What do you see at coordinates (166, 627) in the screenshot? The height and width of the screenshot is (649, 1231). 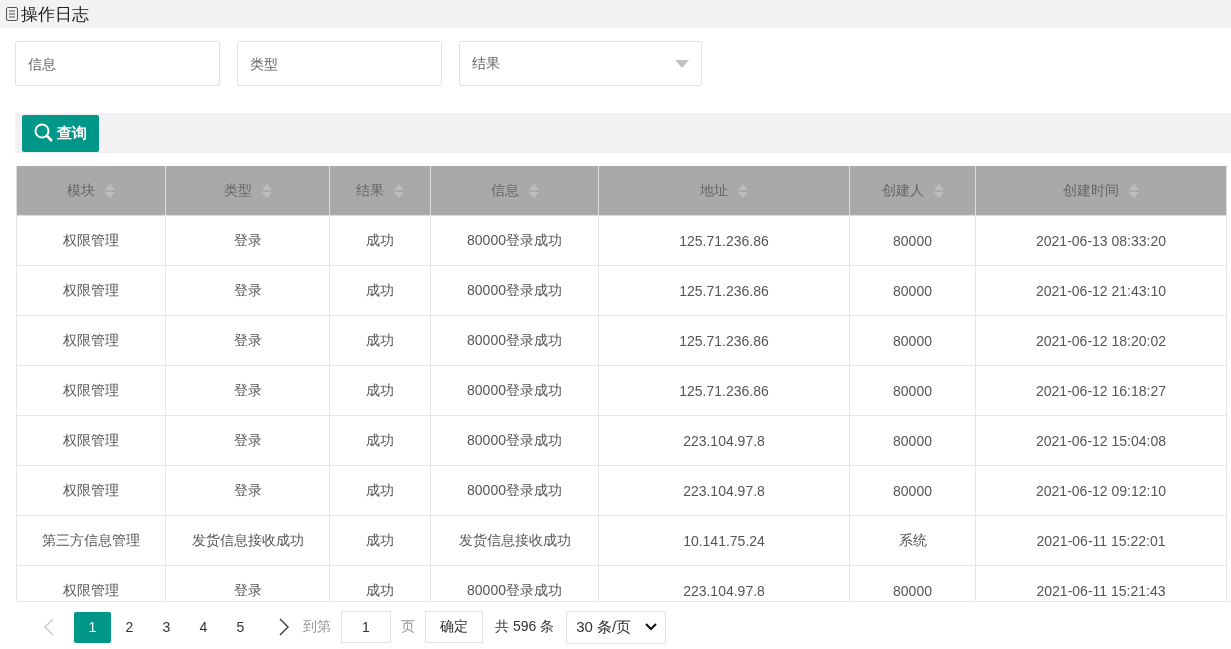 I see `page-button: 3` at bounding box center [166, 627].